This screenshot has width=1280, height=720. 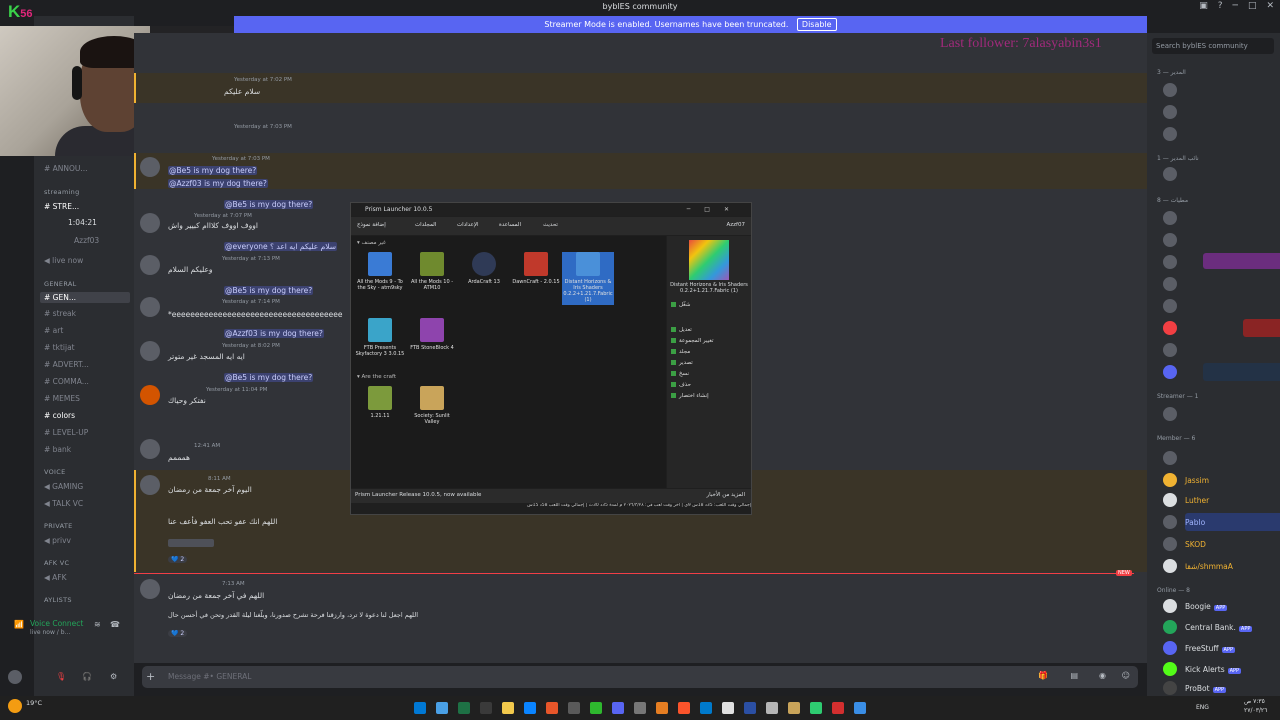 I want to click on excel-icon, so click(x=464, y=708).